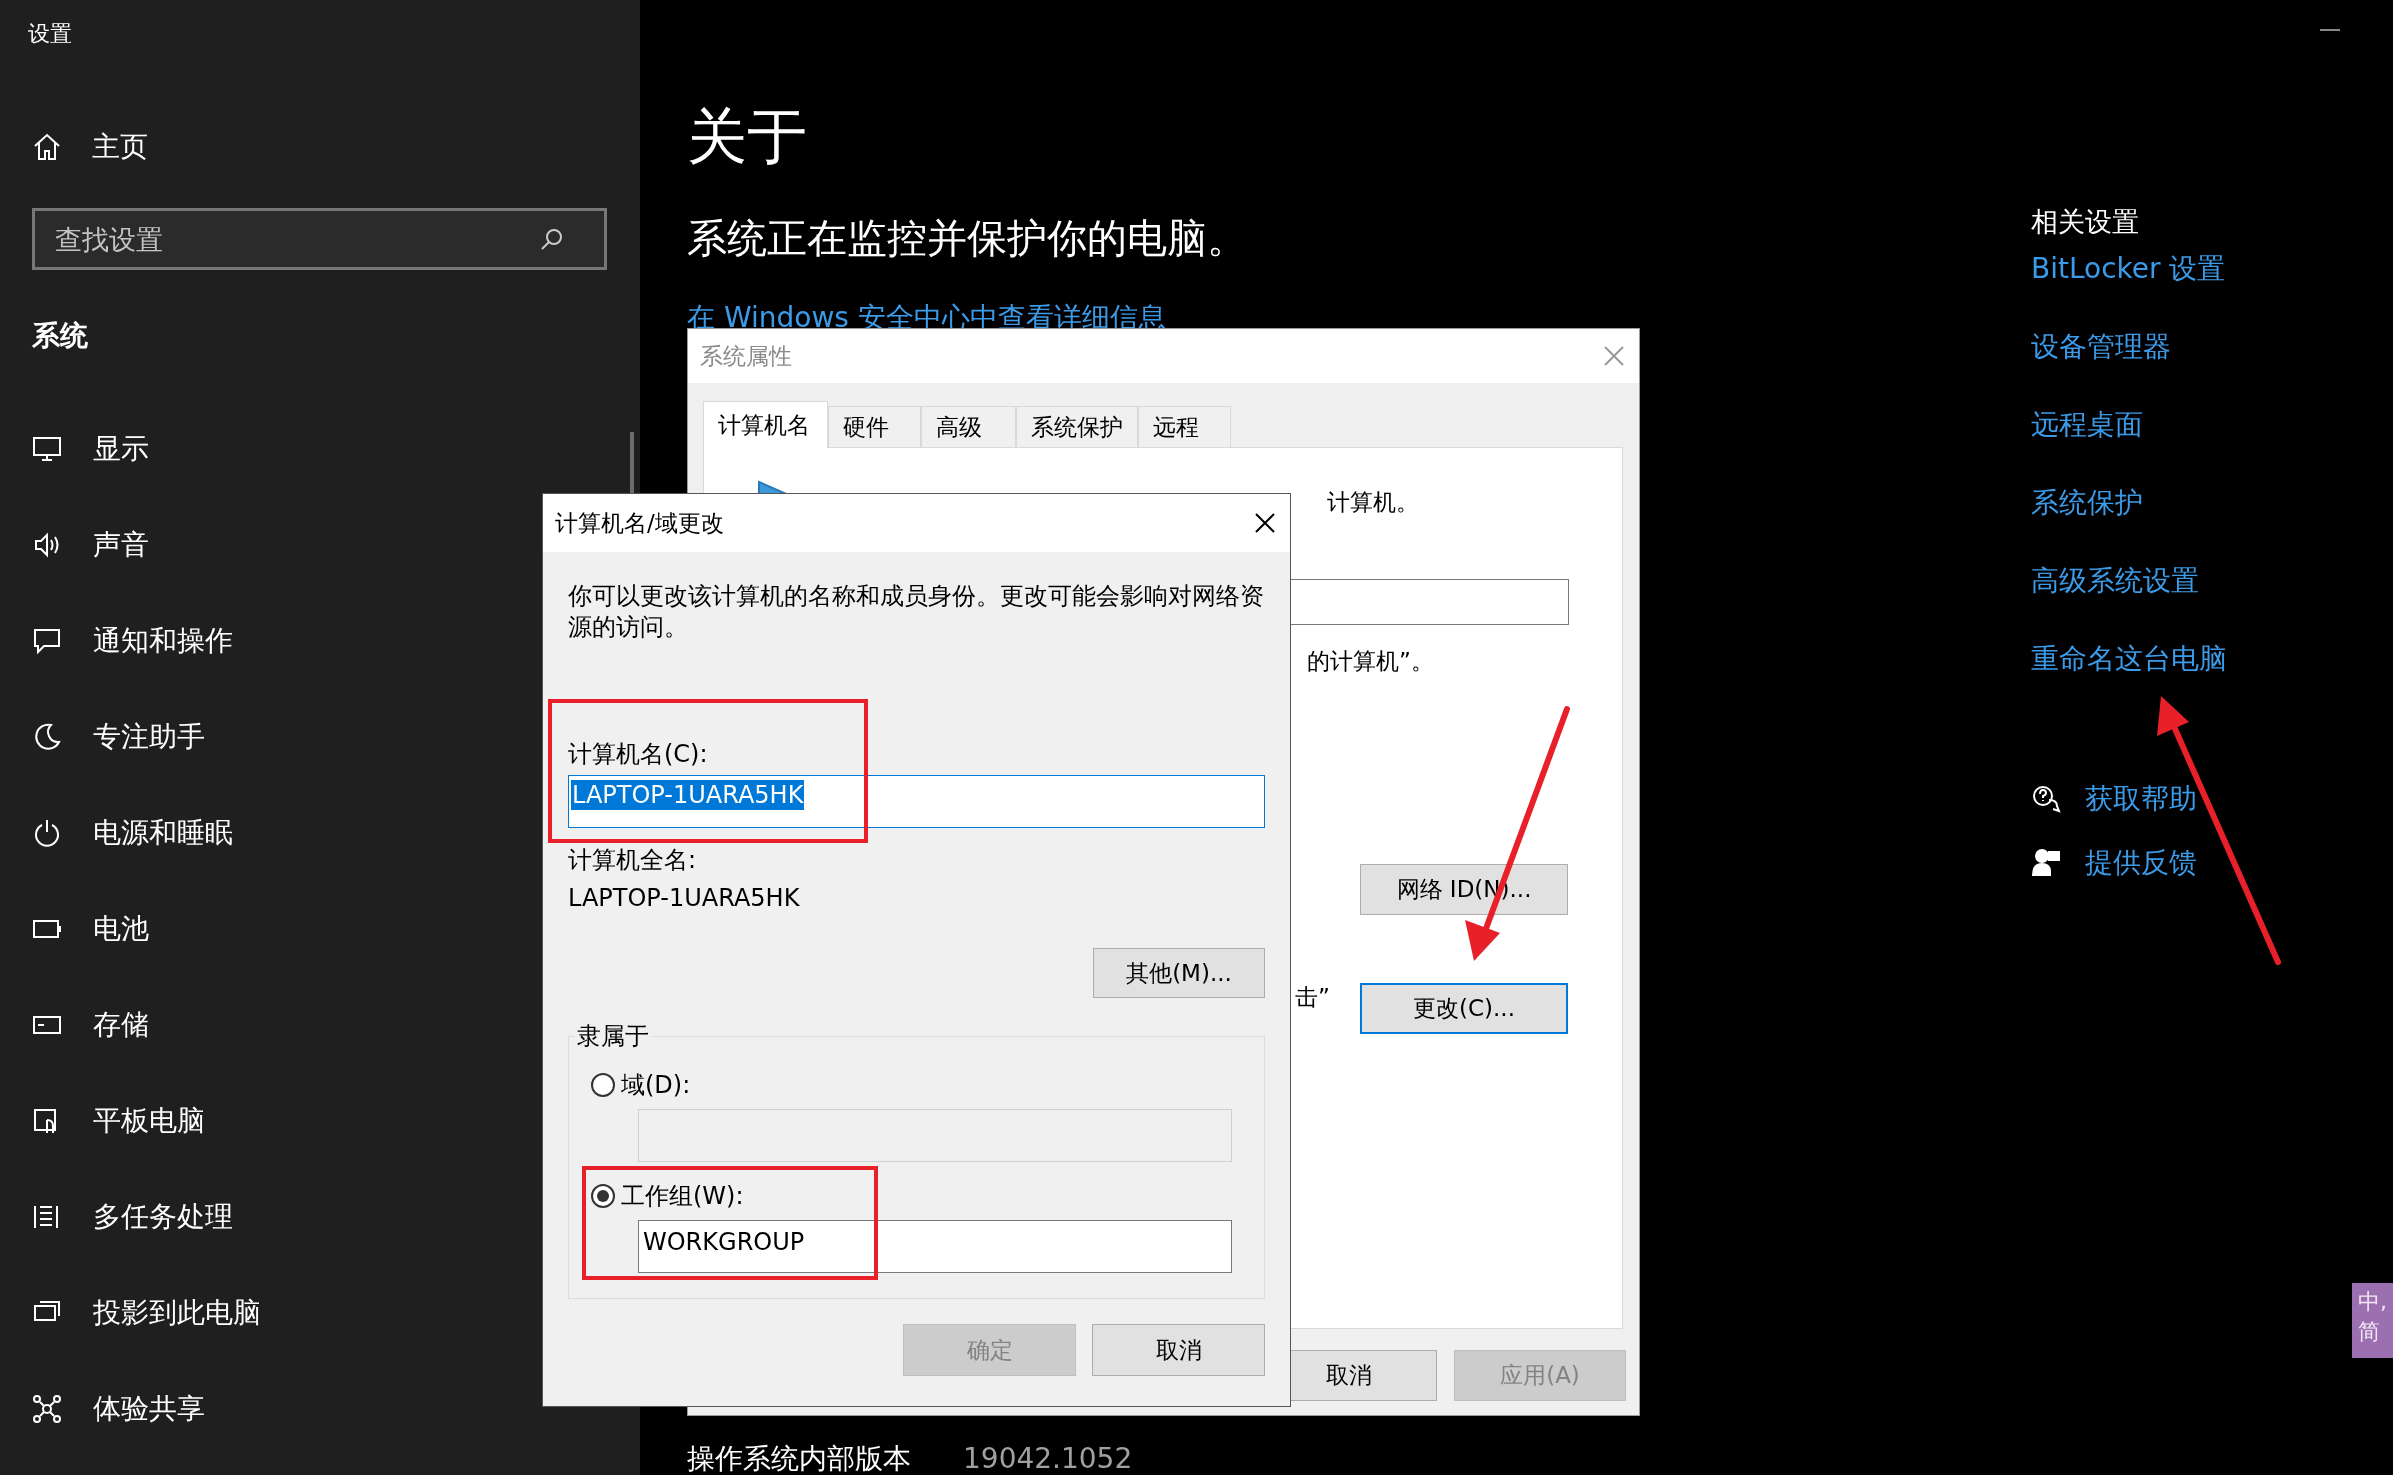 Image resolution: width=2393 pixels, height=1475 pixels. What do you see at coordinates (916, 801) in the screenshot?
I see `computer-name-field: LAPTOP-1UARA5HK` at bounding box center [916, 801].